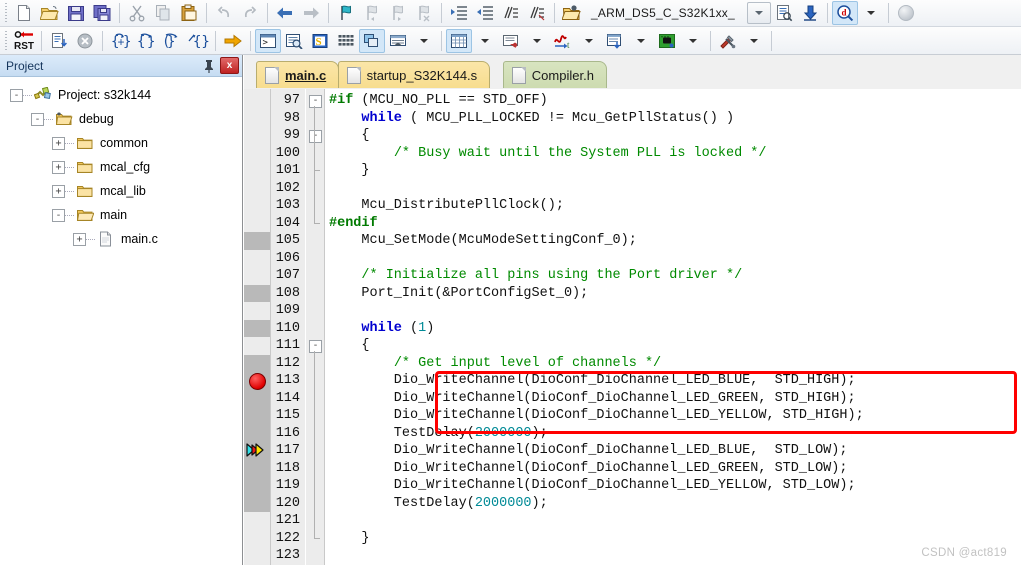 The image size is (1021, 565). Describe the element at coordinates (615, 41) in the screenshot. I see `trace-icon` at that location.